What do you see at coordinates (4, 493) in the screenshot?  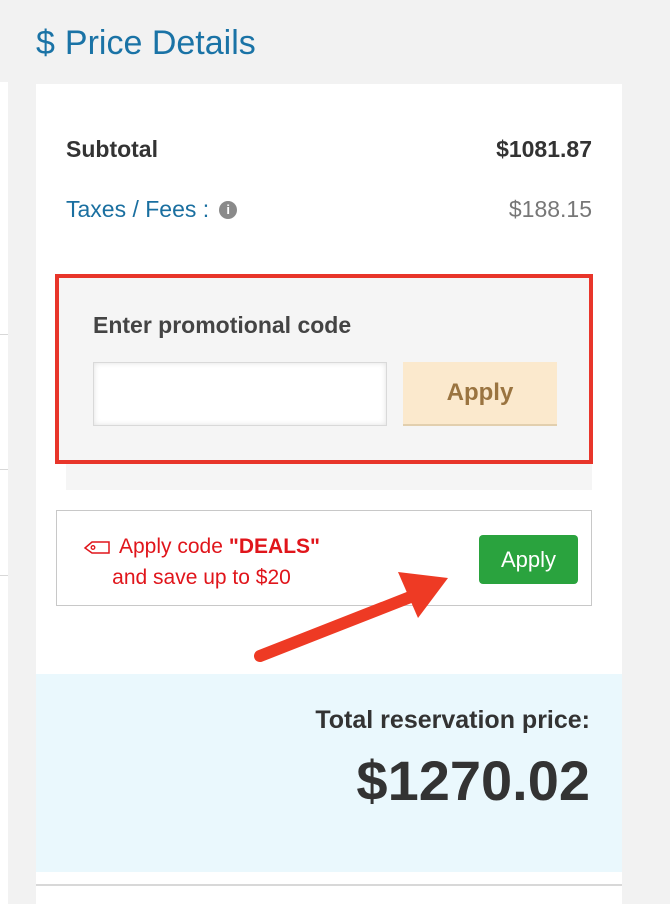 I see `left-column-edge` at bounding box center [4, 493].